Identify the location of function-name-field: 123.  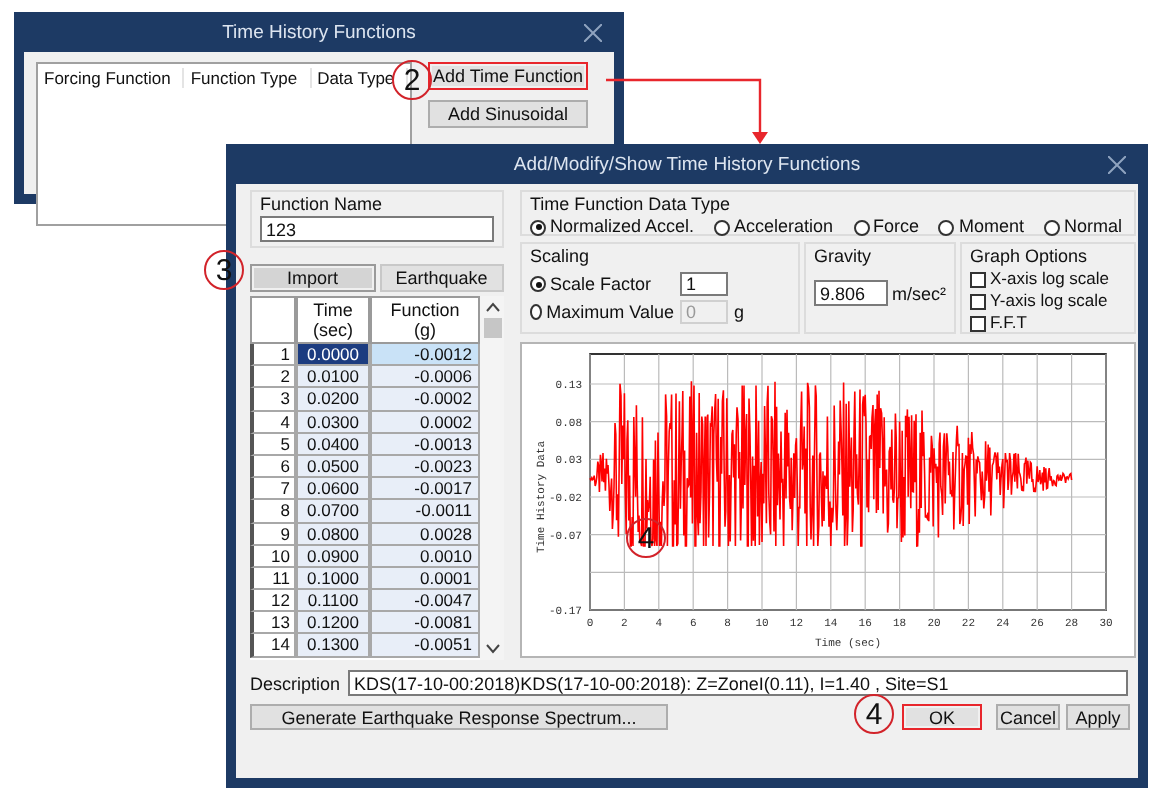
(377, 229).